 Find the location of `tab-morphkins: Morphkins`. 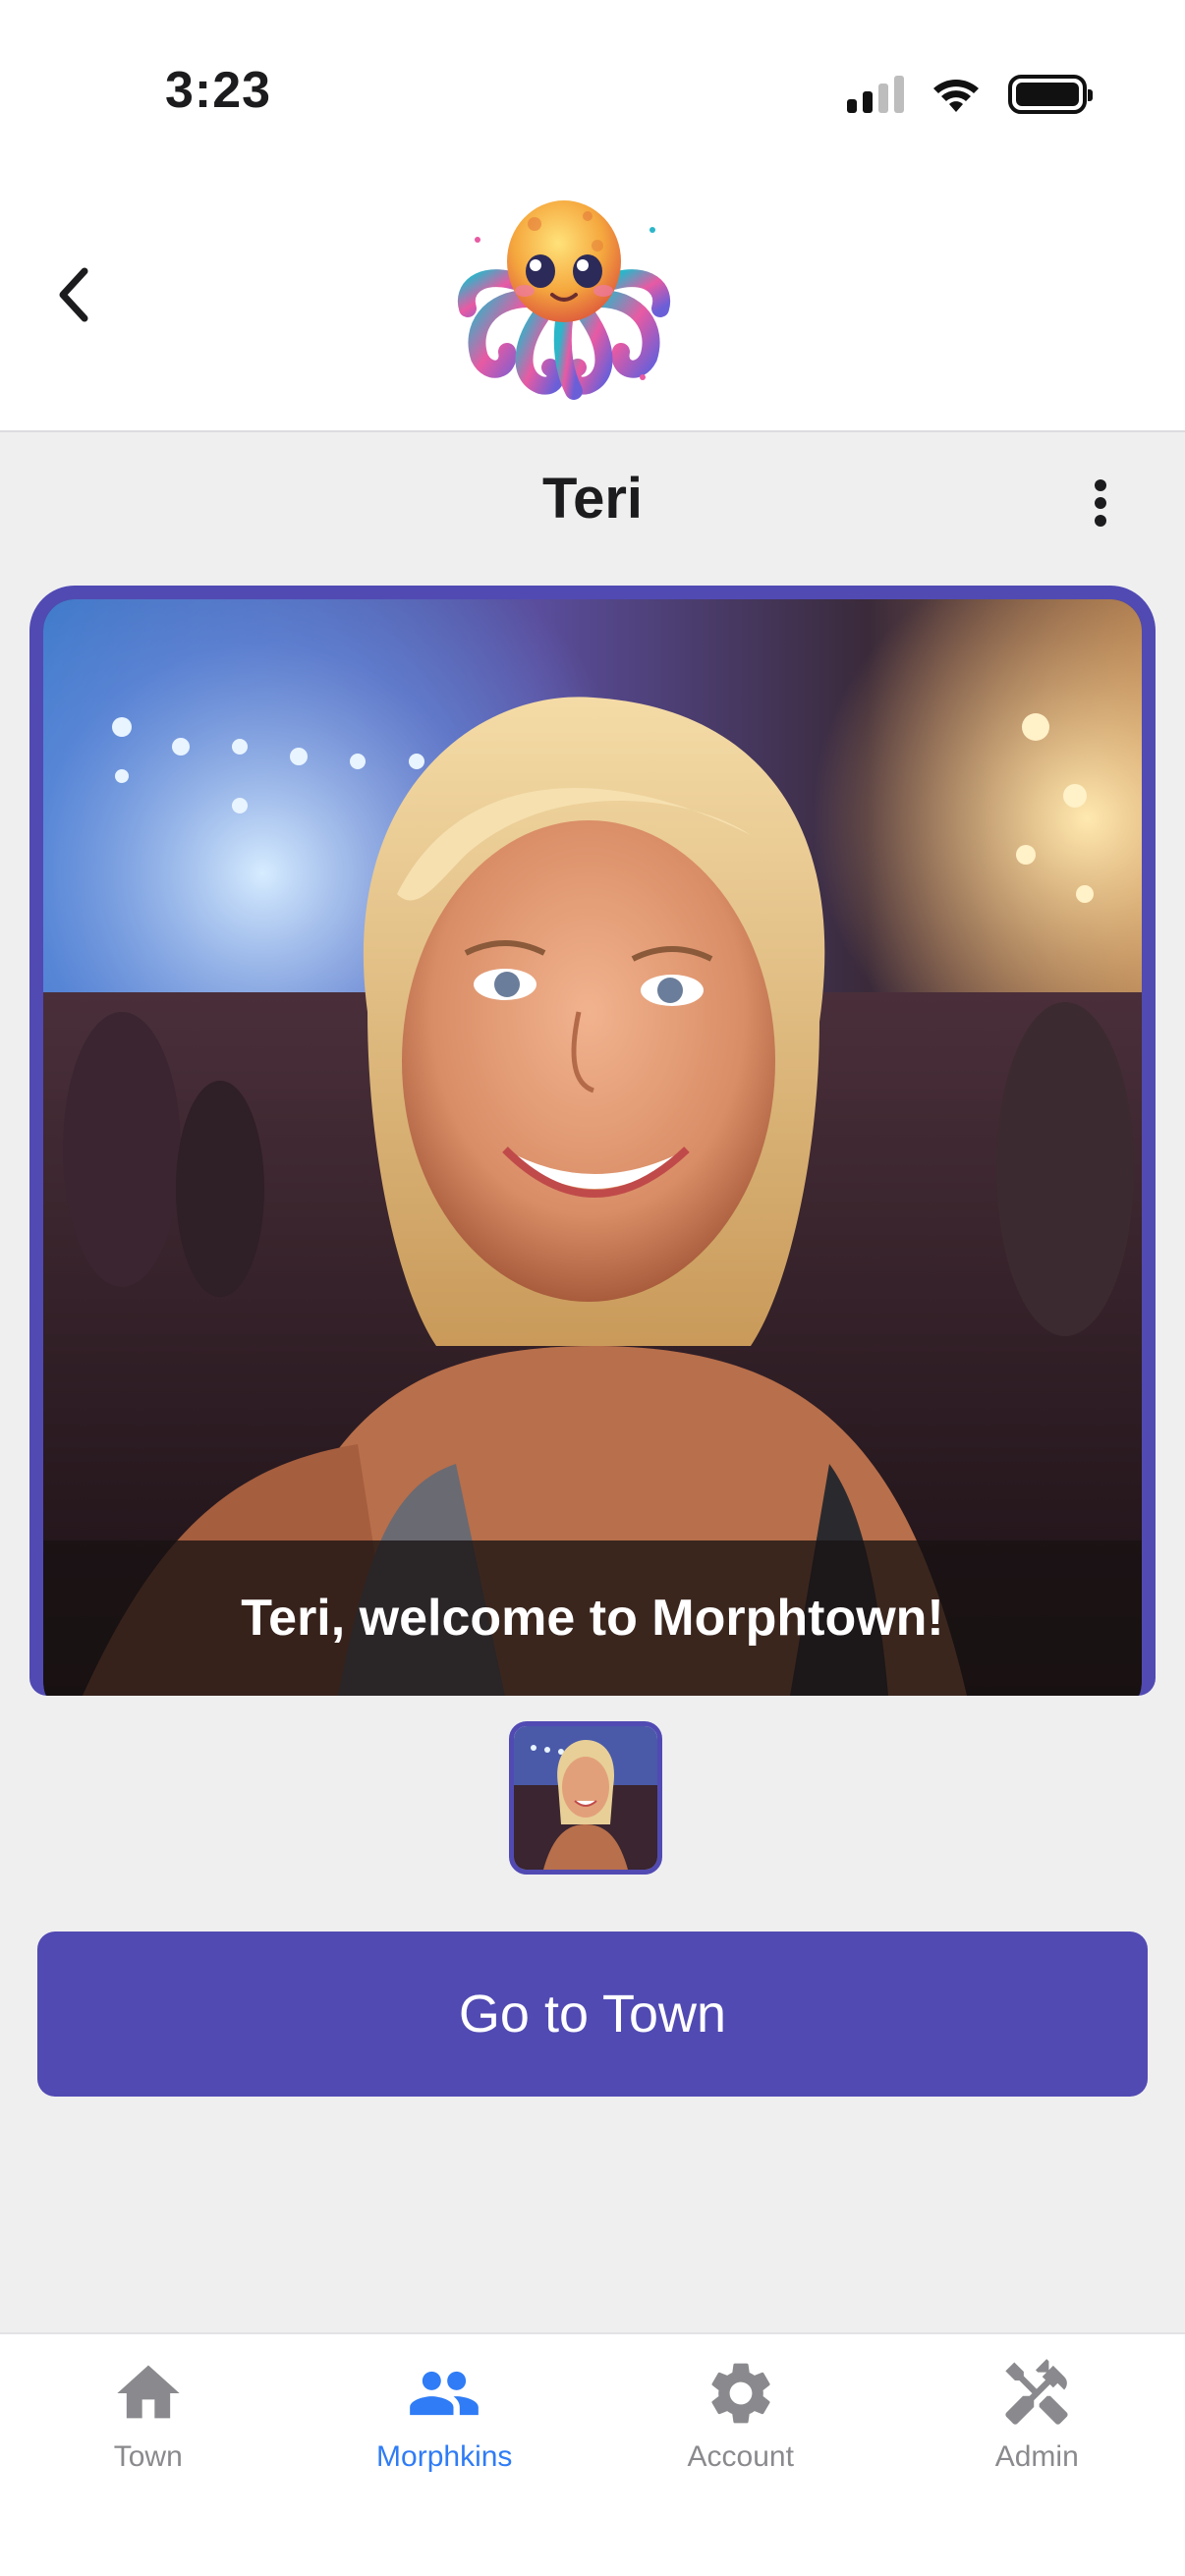

tab-morphkins: Morphkins is located at coordinates (445, 2455).